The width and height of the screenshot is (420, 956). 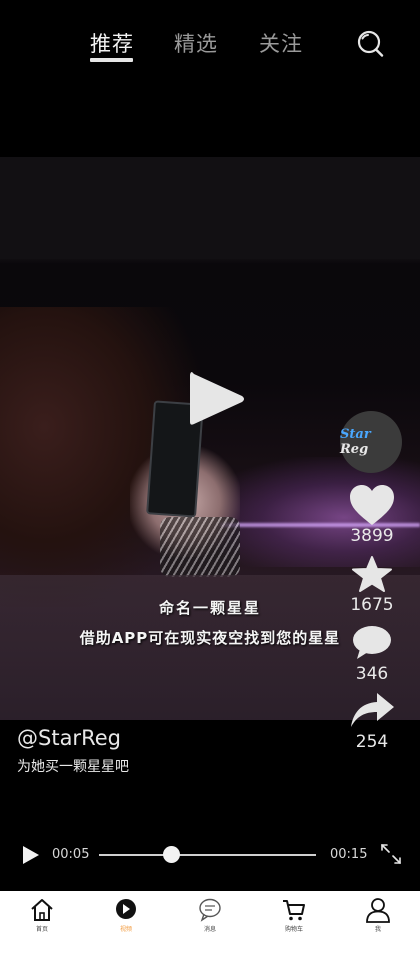 What do you see at coordinates (42, 910) in the screenshot?
I see `home-icon` at bounding box center [42, 910].